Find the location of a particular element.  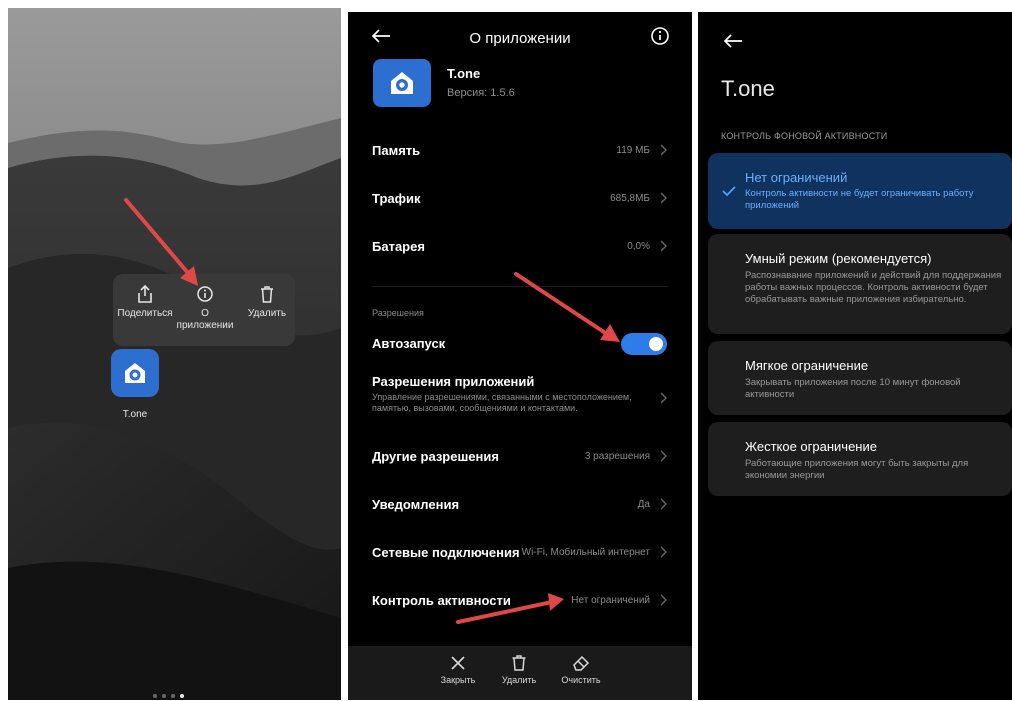

permissions-section-label: Разрешения is located at coordinates (398, 313).